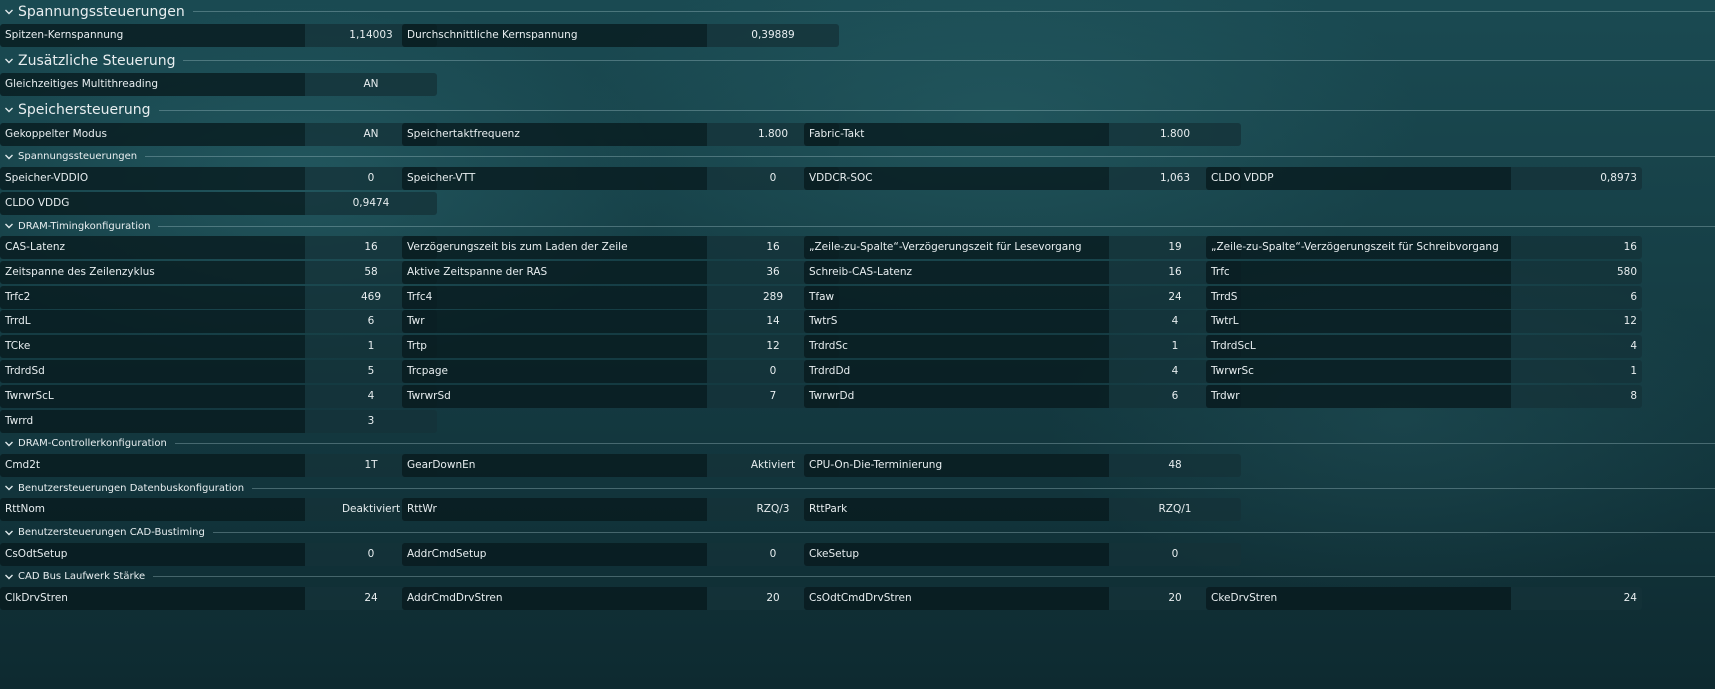 The image size is (1715, 689). What do you see at coordinates (1576, 371) in the screenshot?
I see `setting-value: 1` at bounding box center [1576, 371].